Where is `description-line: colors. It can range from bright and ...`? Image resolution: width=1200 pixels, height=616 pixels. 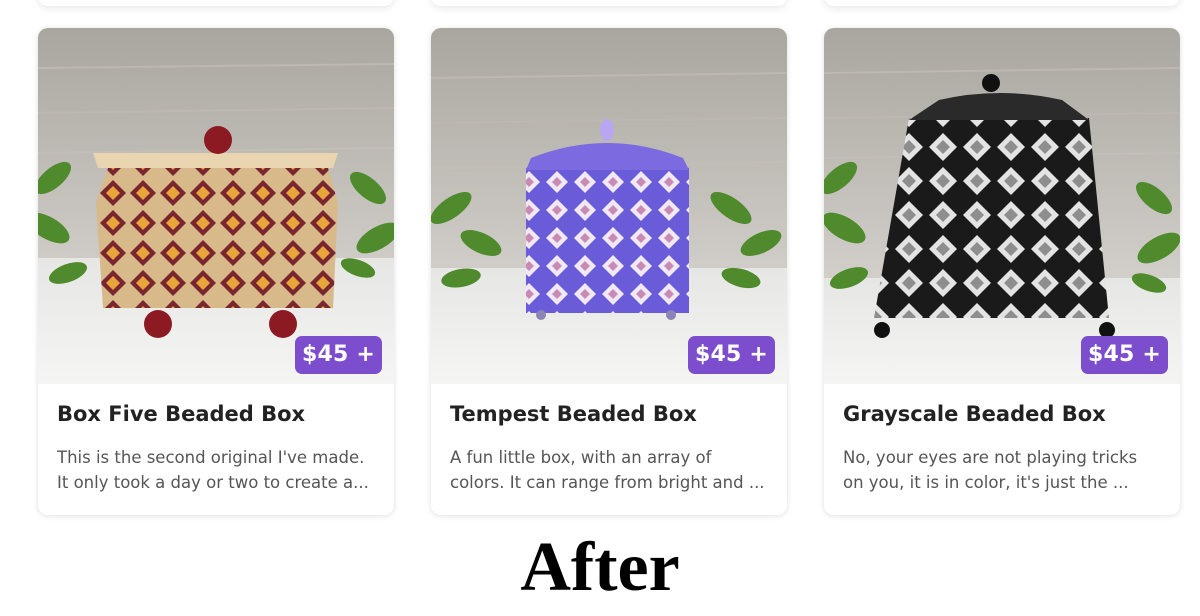 description-line: colors. It can range from bright and ... is located at coordinates (607, 482).